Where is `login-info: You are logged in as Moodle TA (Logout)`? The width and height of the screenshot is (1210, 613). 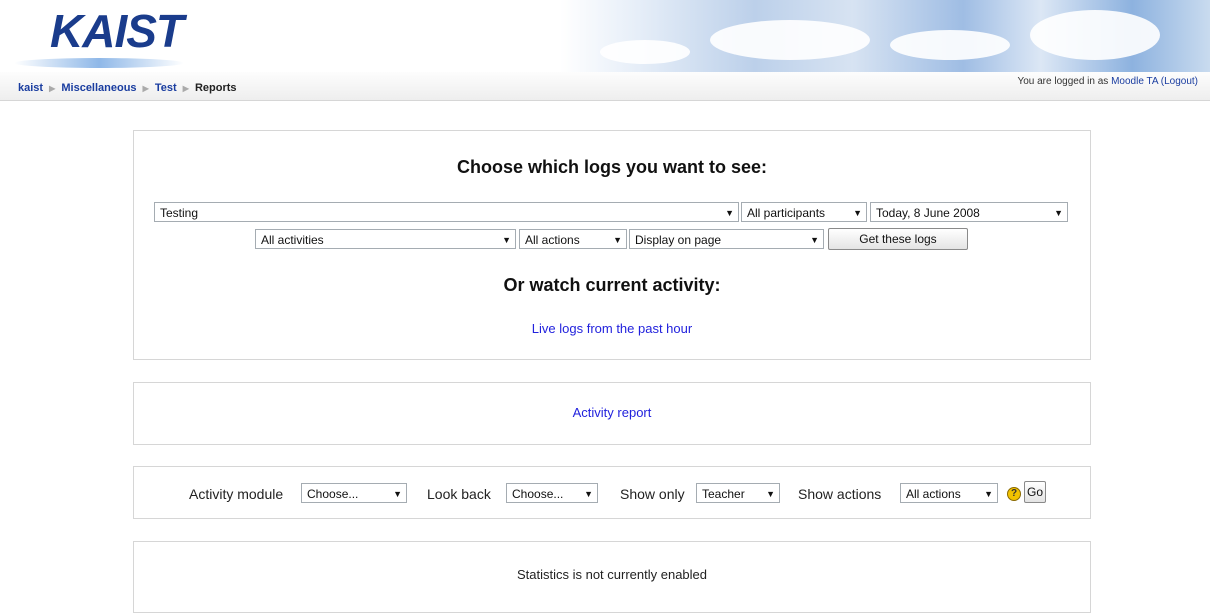
login-info: You are logged in as Moodle TA (Logout) is located at coordinates (1107, 81).